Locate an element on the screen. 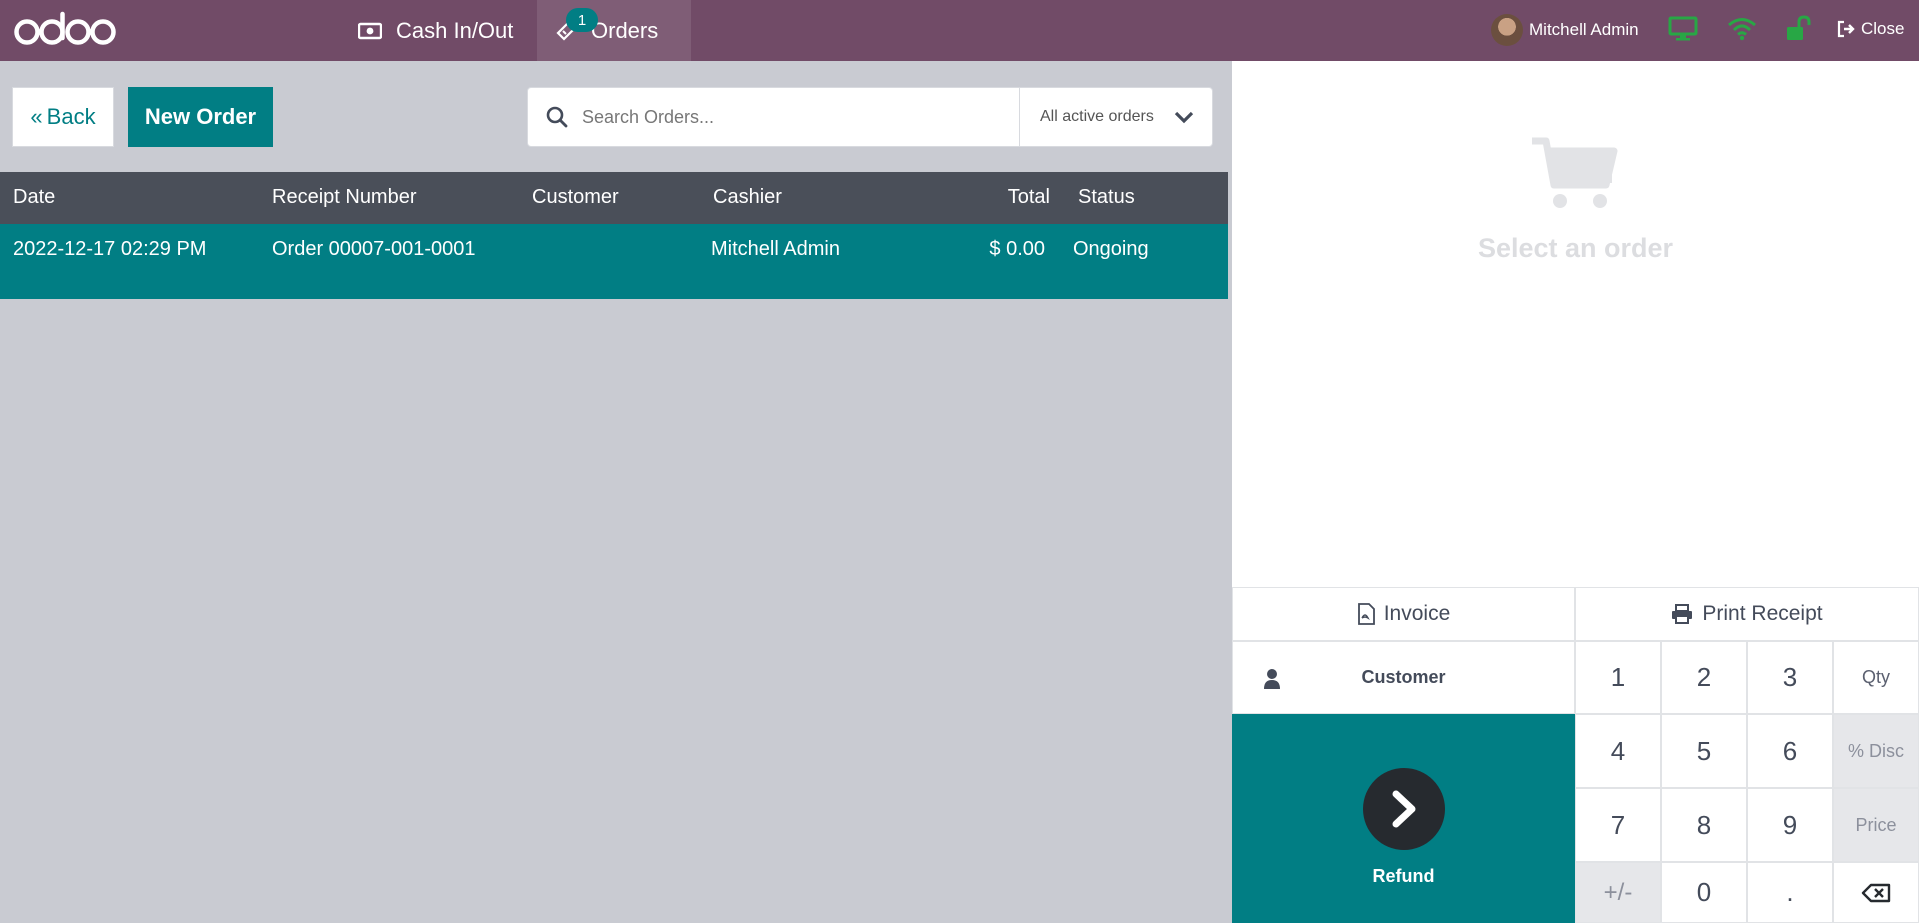  row-cashier: Mitchell Admin is located at coordinates (775, 249).